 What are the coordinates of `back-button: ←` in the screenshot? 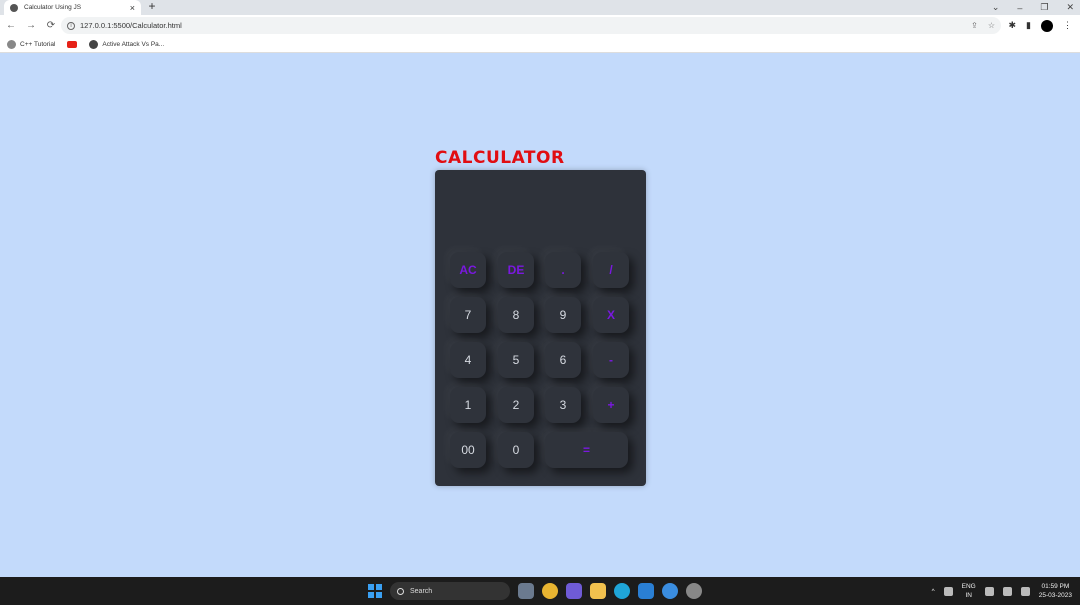 It's located at (11, 25).